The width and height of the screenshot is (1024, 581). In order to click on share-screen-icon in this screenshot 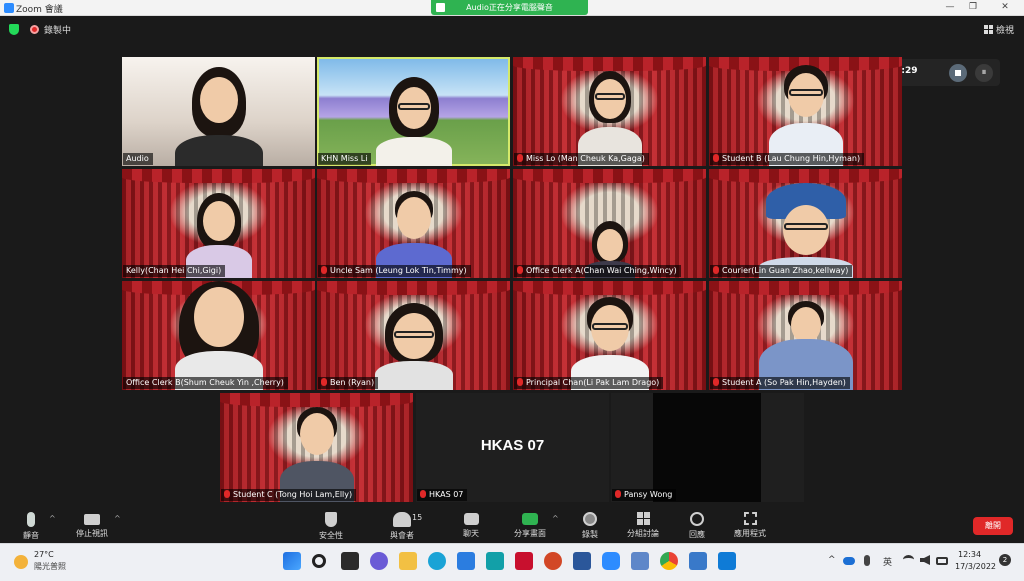, I will do `click(530, 519)`.